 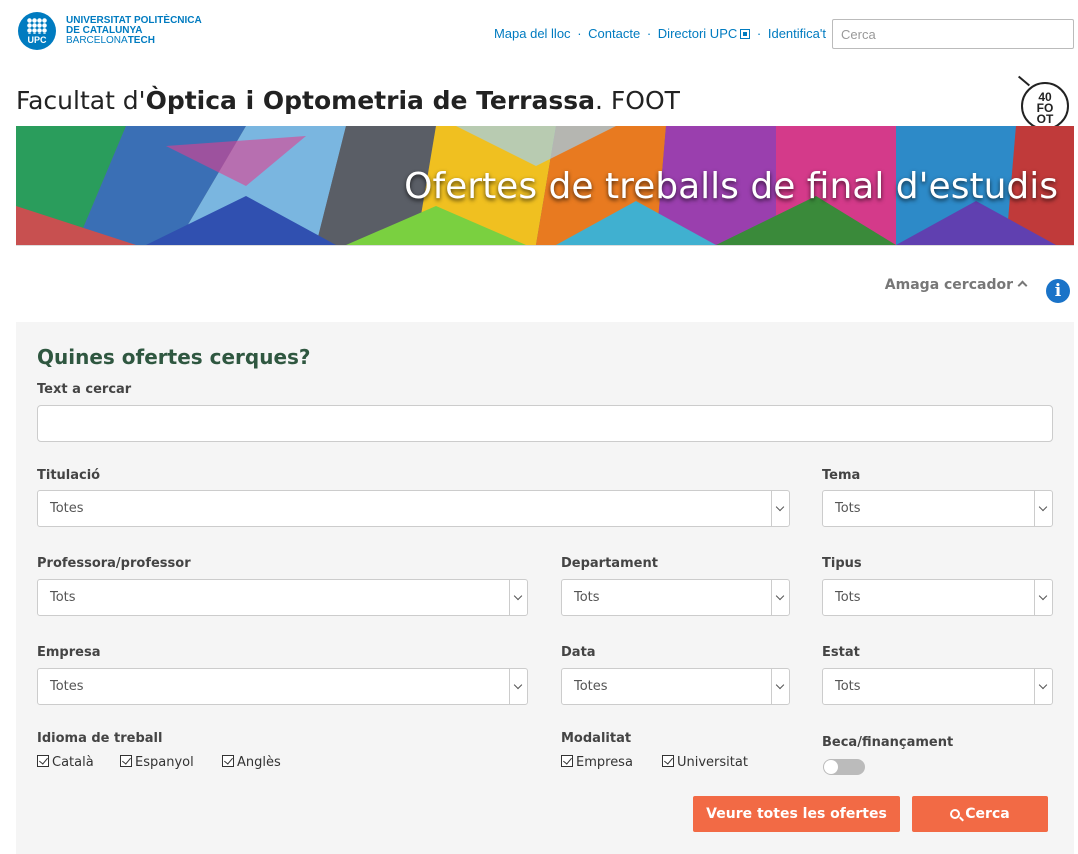 What do you see at coordinates (937, 597) in the screenshot?
I see `type-select: Tots` at bounding box center [937, 597].